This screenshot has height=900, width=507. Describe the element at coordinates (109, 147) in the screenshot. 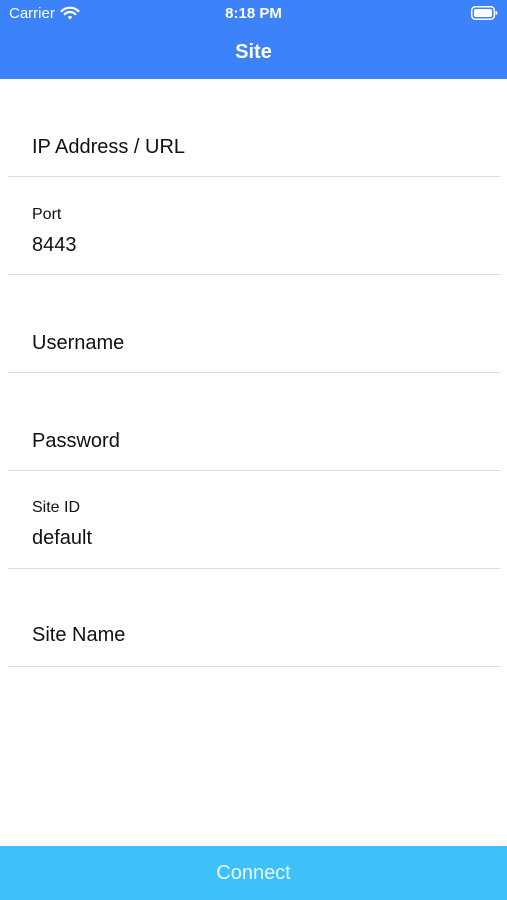

I see `ip-address-placeholder: IP Address / URL` at that location.